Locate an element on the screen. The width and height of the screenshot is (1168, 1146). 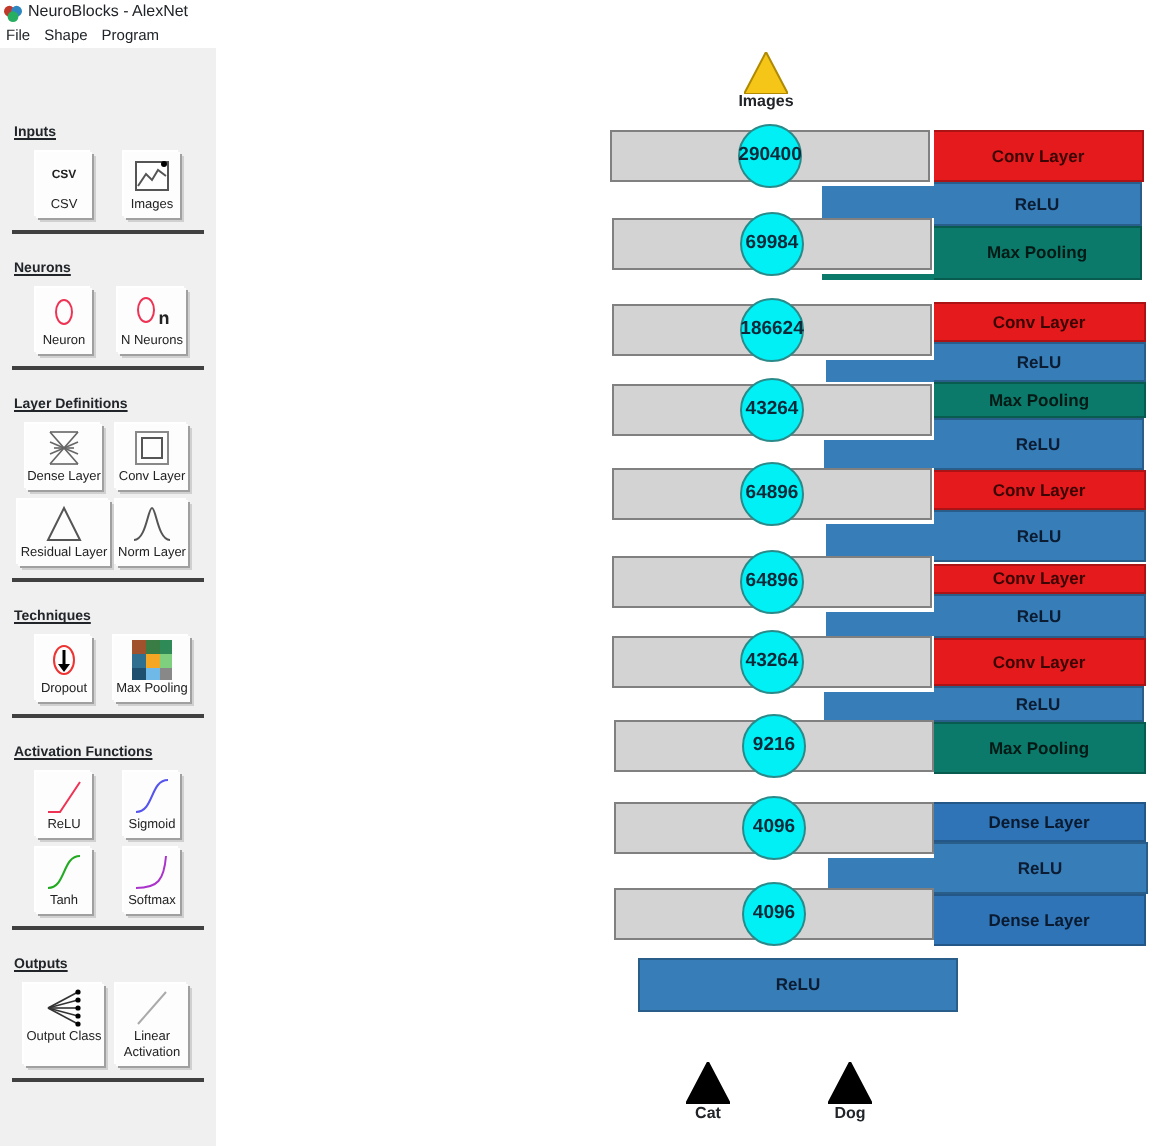
tensor-size-node: 290400 is located at coordinates (770, 156).